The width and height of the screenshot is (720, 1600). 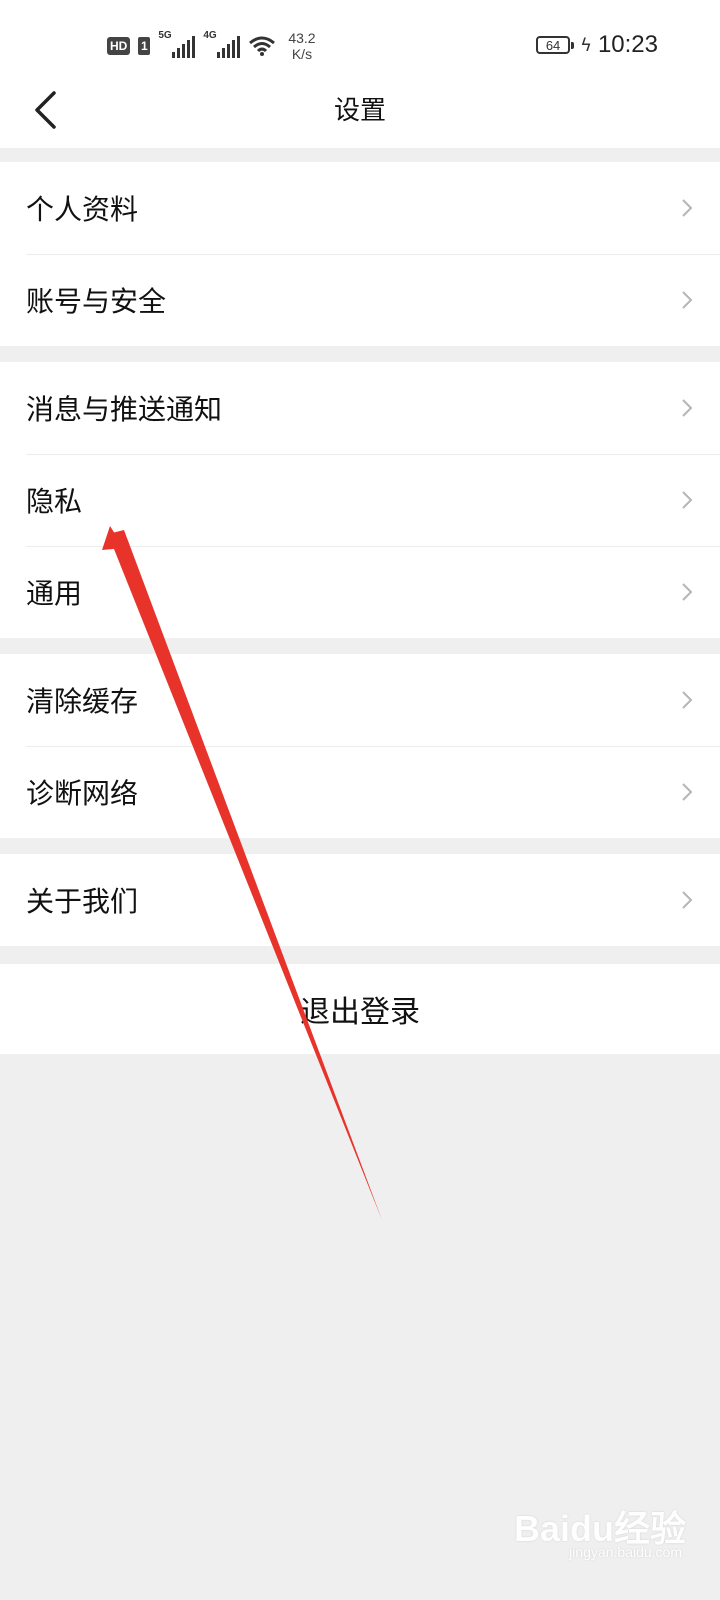 What do you see at coordinates (360, 1012) in the screenshot?
I see `logout-label: 退出登录` at bounding box center [360, 1012].